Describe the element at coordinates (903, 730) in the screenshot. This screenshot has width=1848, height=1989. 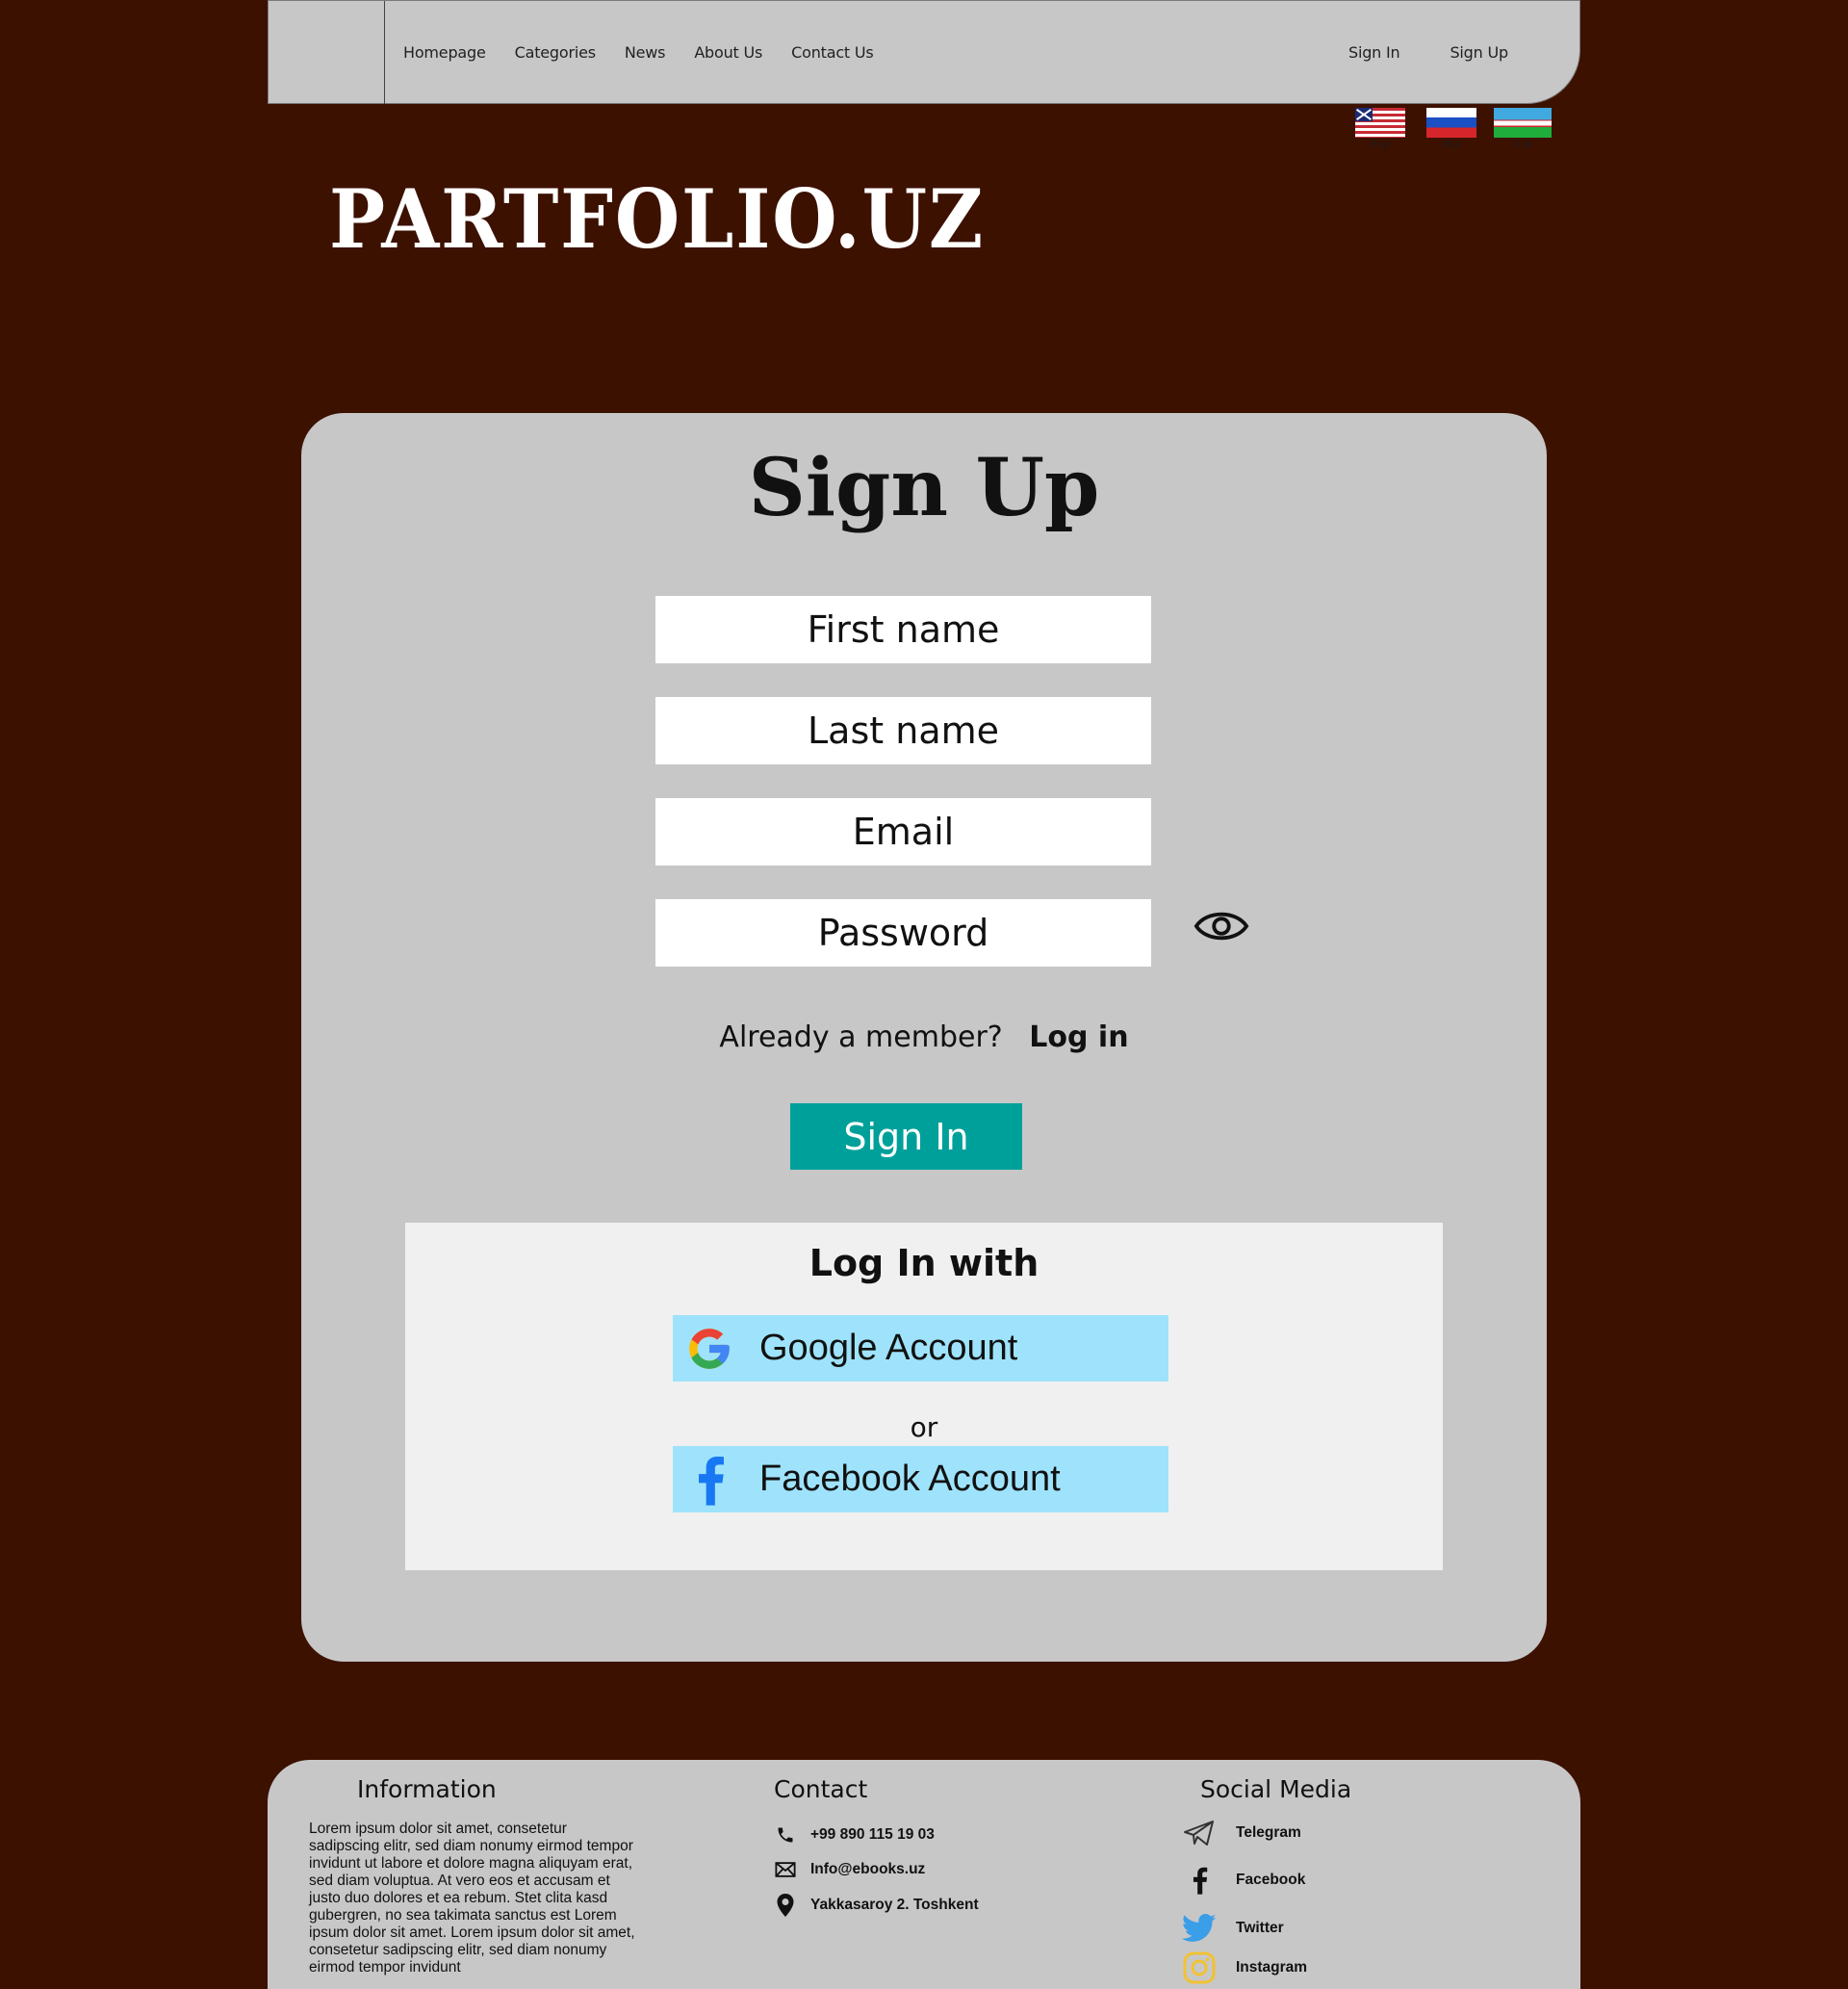
I see `last-name-field` at that location.